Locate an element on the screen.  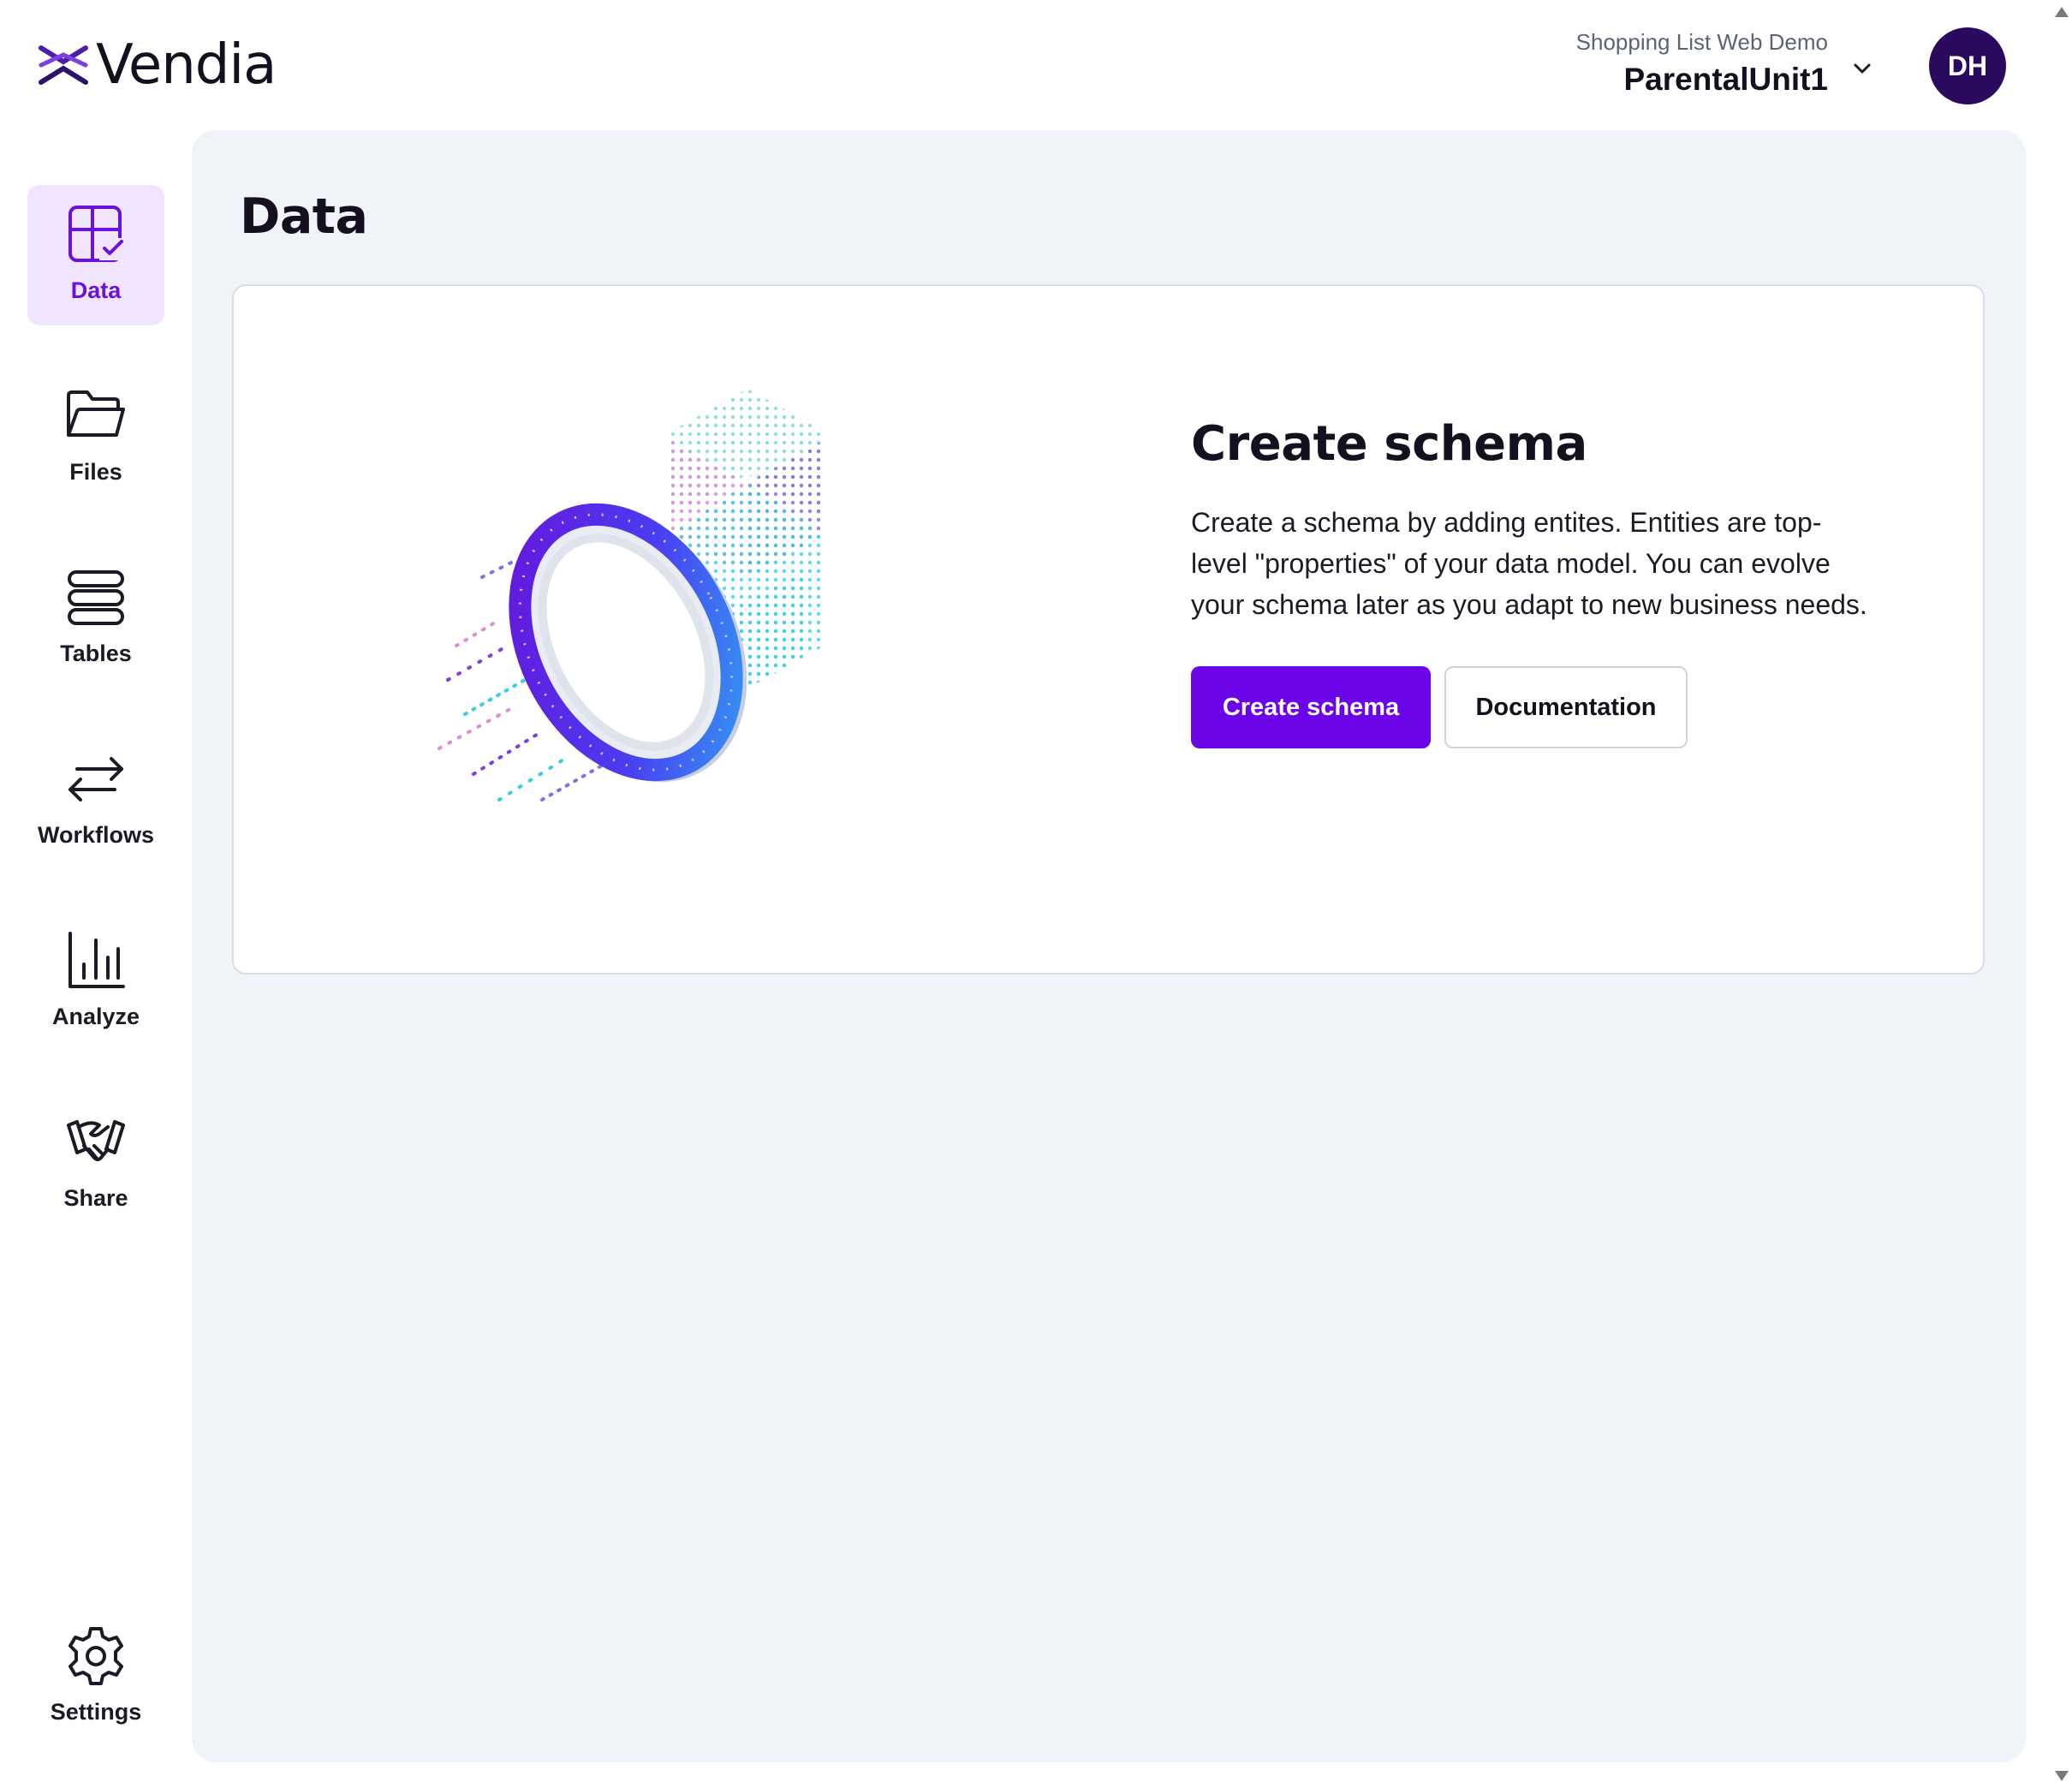
page-scrollbar is located at coordinates (2061, 894).